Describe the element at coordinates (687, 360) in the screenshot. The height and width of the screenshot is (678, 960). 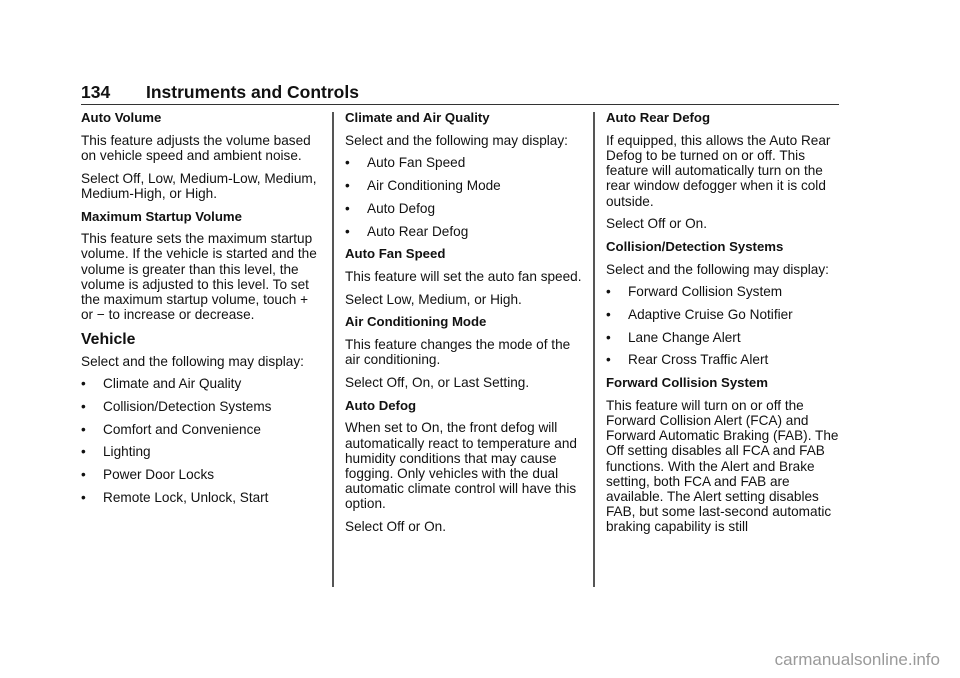
I see `list-item: • Rear Cross Traffic Alert` at that location.